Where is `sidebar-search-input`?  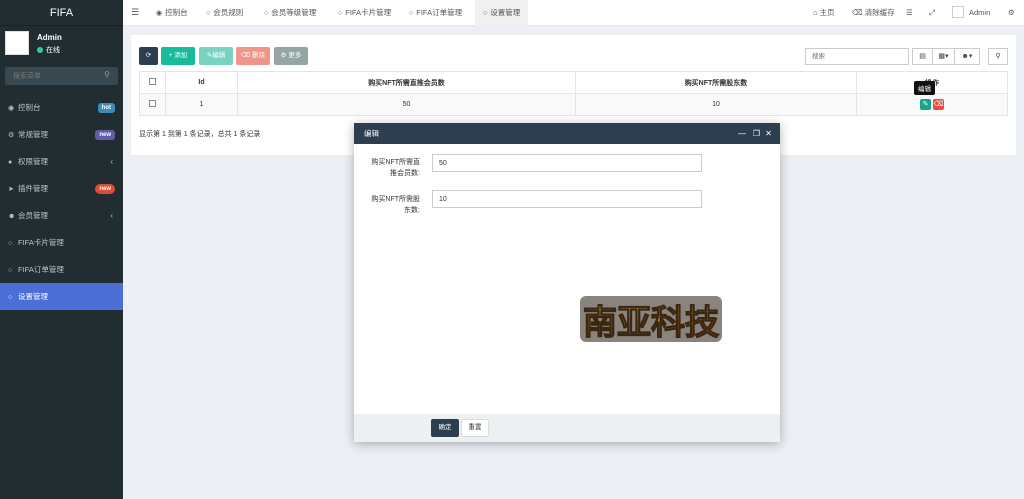 sidebar-search-input is located at coordinates (61, 76).